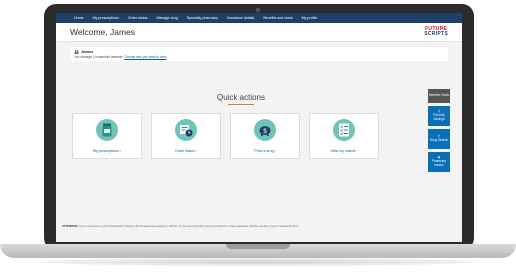 The width and height of the screenshot is (516, 274). I want to click on member-subtext-prefix: You manage 1 household member., so click(99, 57).